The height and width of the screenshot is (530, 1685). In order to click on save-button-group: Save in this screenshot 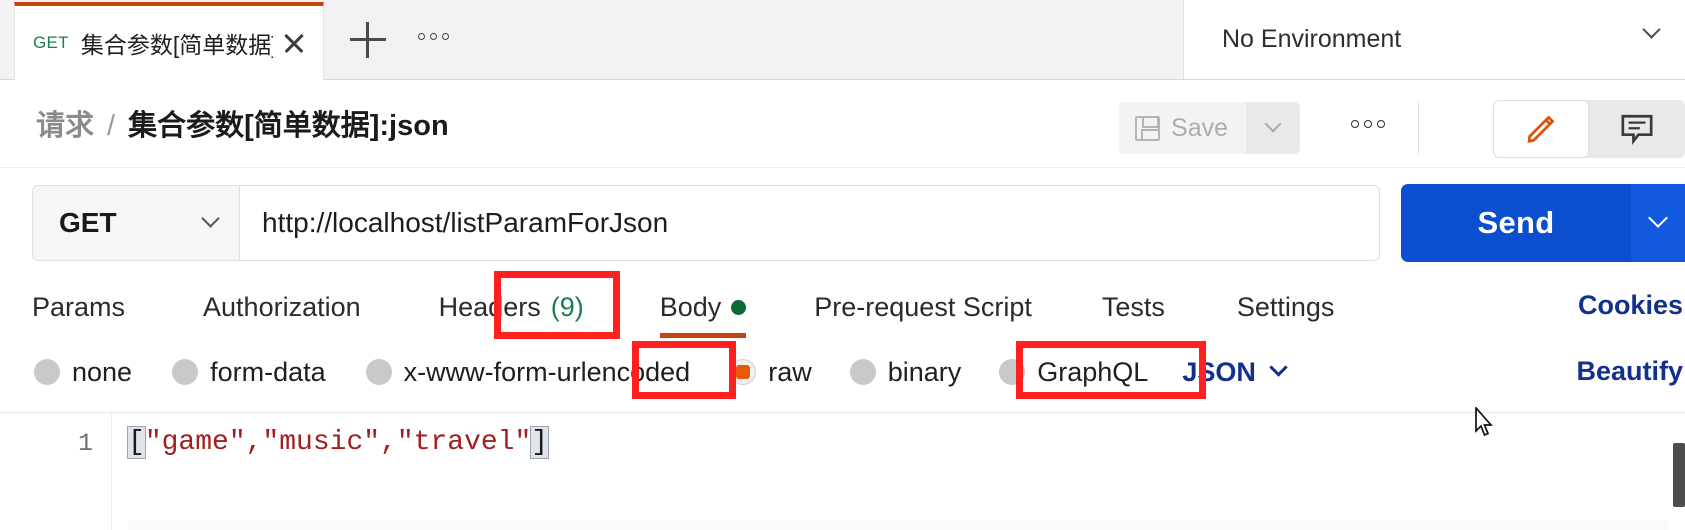, I will do `click(1209, 128)`.